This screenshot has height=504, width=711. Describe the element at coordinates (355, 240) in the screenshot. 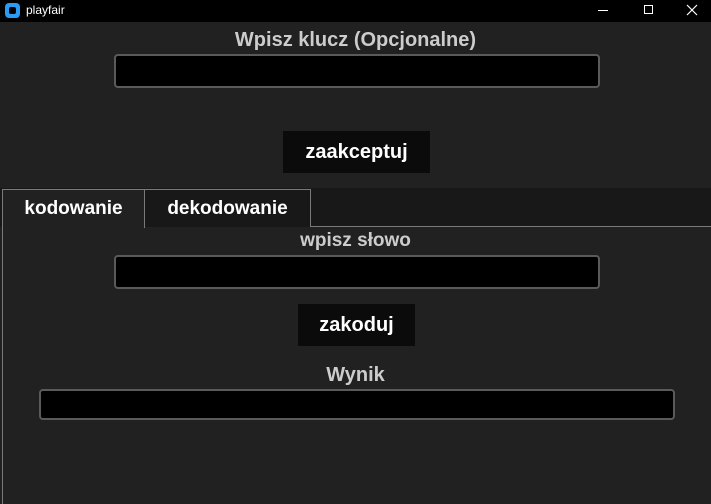

I see `word-label: wpisz słowo` at that location.